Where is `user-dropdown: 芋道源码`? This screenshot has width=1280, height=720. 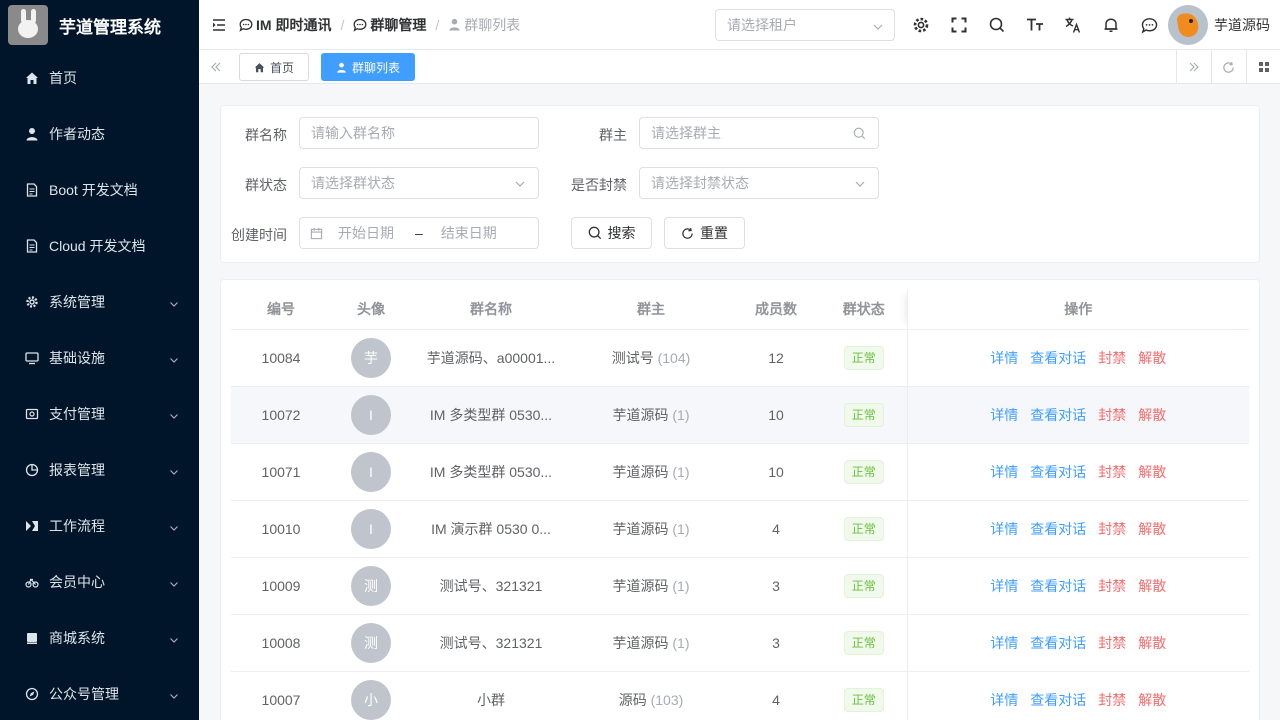
user-dropdown: 芋道源码 is located at coordinates (1219, 25).